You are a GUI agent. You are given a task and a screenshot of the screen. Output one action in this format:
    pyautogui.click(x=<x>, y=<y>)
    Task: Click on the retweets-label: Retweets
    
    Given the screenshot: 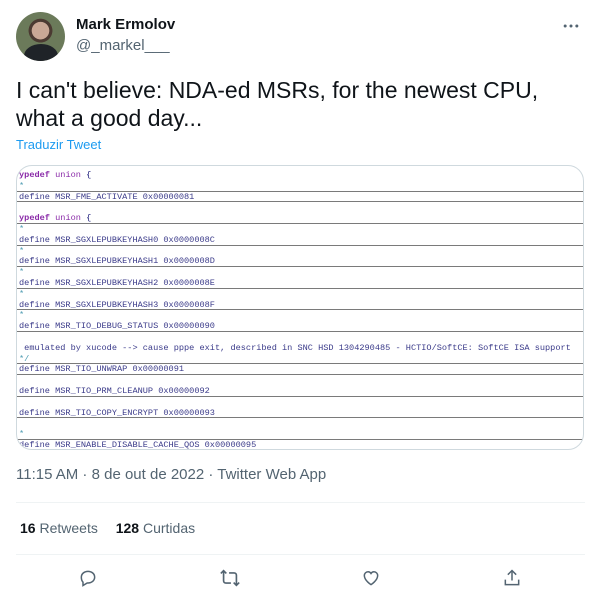 What is the action you would take?
    pyautogui.click(x=68, y=528)
    